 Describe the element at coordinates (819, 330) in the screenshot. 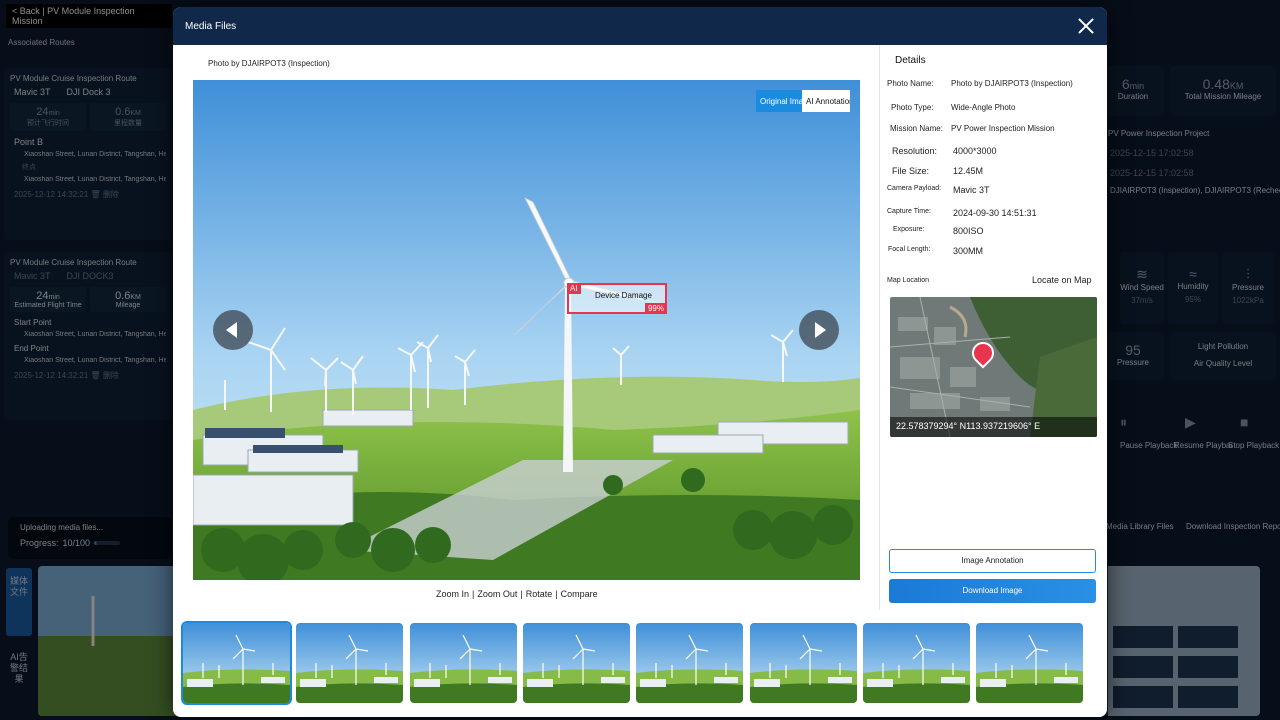

I see `next-image-arrow-icon` at that location.